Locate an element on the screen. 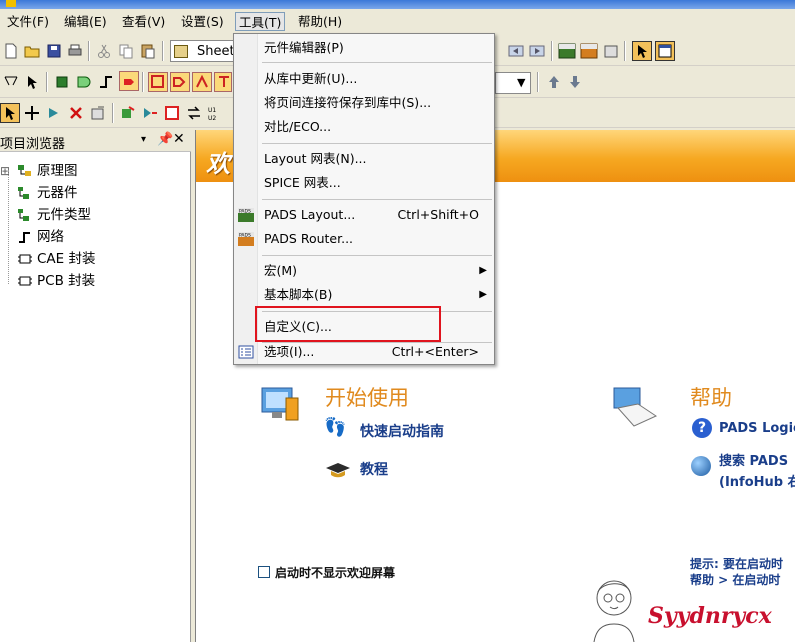 The height and width of the screenshot is (642, 795). menu-item-part-editor: 元件编辑器(P) is located at coordinates (376, 48).